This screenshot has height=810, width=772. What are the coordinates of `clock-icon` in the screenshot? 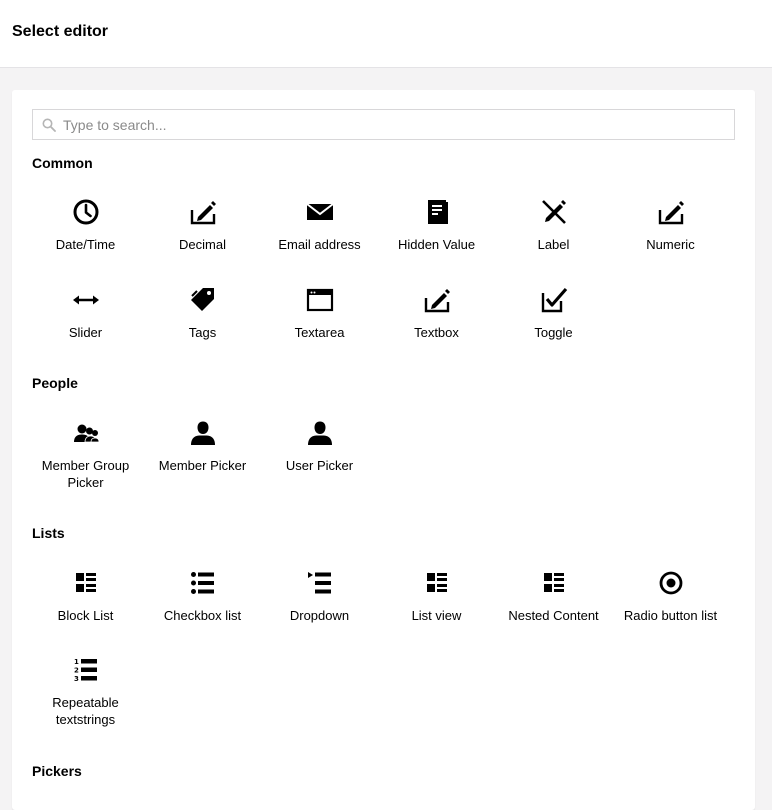 It's located at (86, 212).